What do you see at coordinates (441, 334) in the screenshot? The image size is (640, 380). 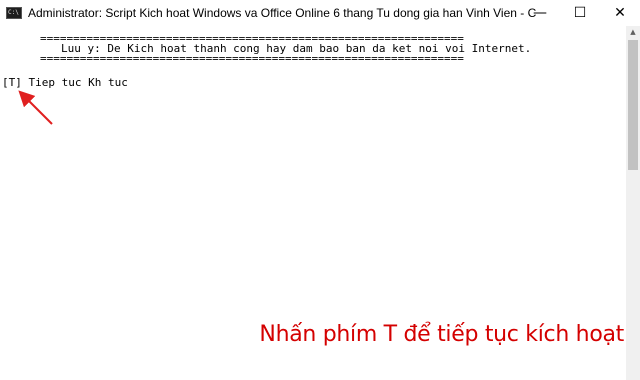 I see `instruction-caption: Nhấn phím T để tiếp tục kích hoạt` at bounding box center [441, 334].